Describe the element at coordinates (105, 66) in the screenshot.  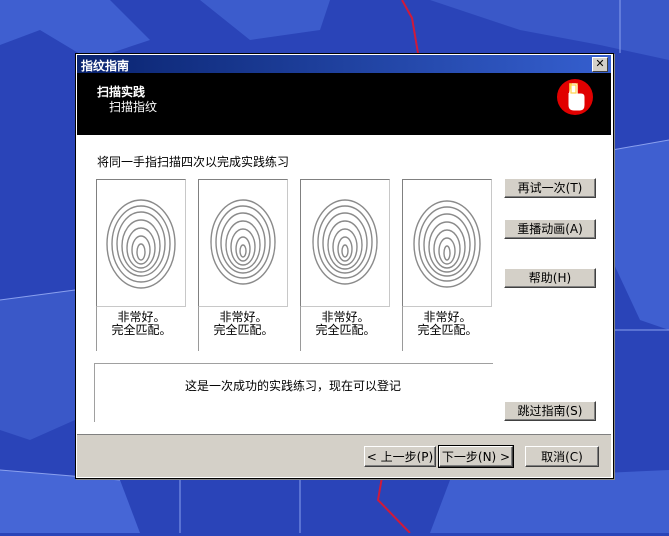
I see `window-title: 指纹指南` at that location.